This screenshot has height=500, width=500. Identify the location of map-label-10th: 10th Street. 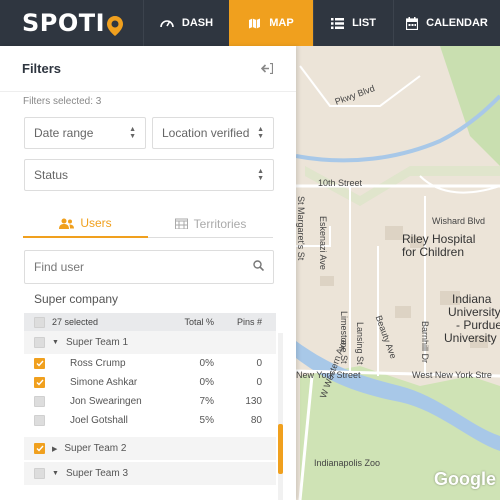
(340, 183).